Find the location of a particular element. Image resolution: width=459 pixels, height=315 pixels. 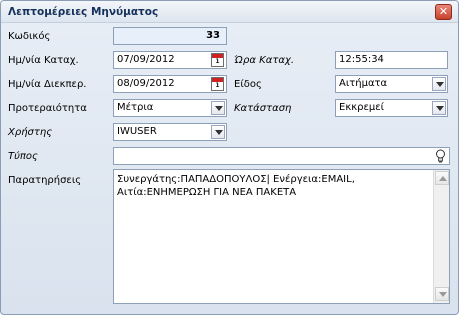

typos-label: Τύπος is located at coordinates (23, 156).